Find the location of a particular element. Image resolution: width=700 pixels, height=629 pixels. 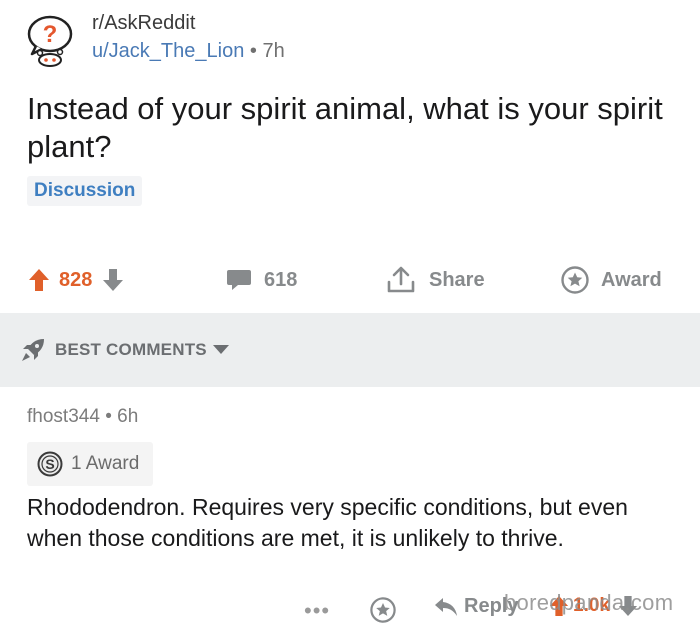

share-button: Share is located at coordinates (435, 280).